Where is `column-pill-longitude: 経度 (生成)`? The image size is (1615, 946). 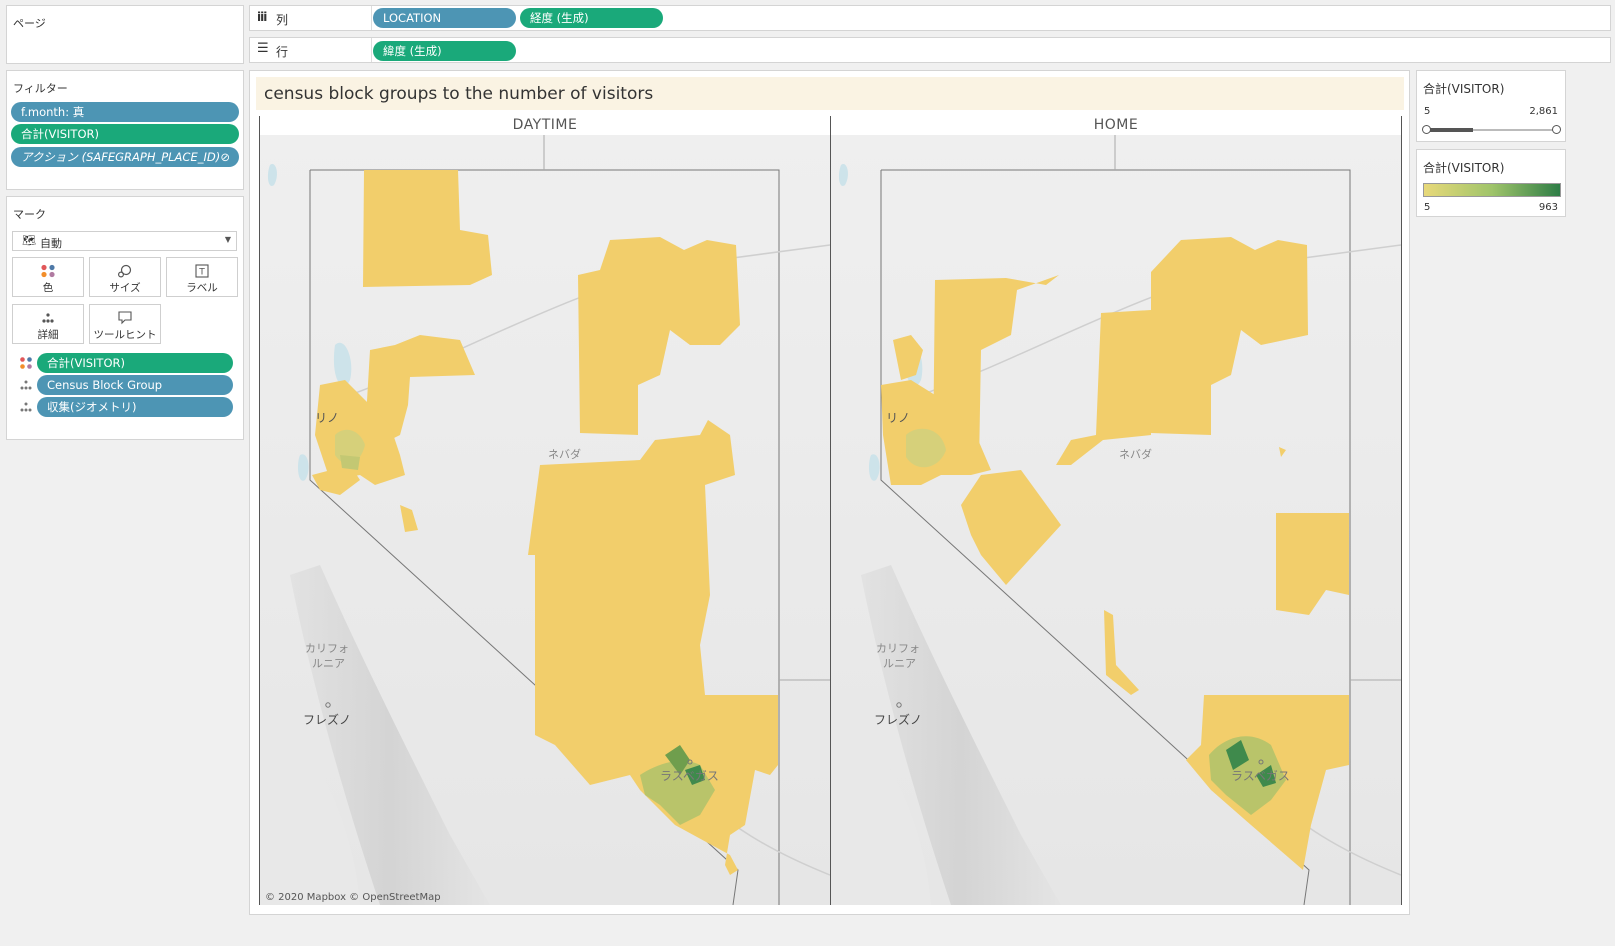 column-pill-longitude: 経度 (生成) is located at coordinates (591, 18).